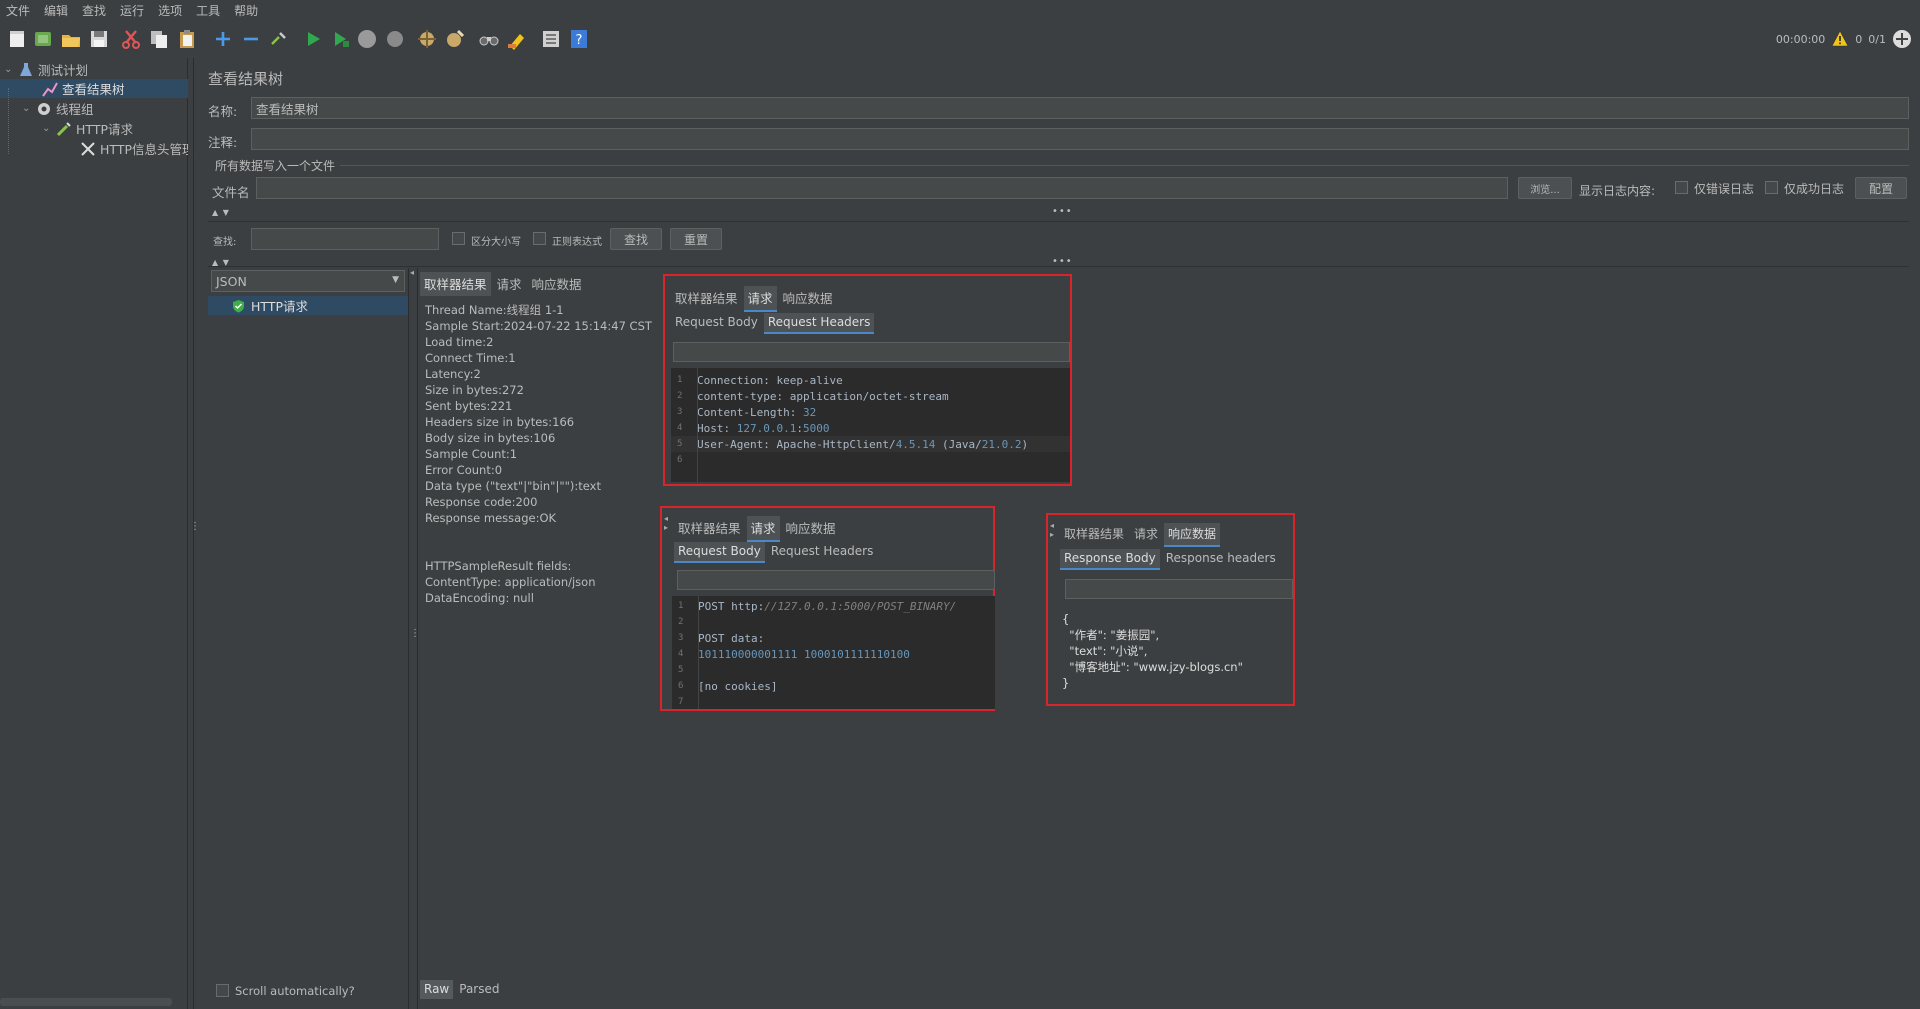  I want to click on clear-all-icon, so click(455, 39).